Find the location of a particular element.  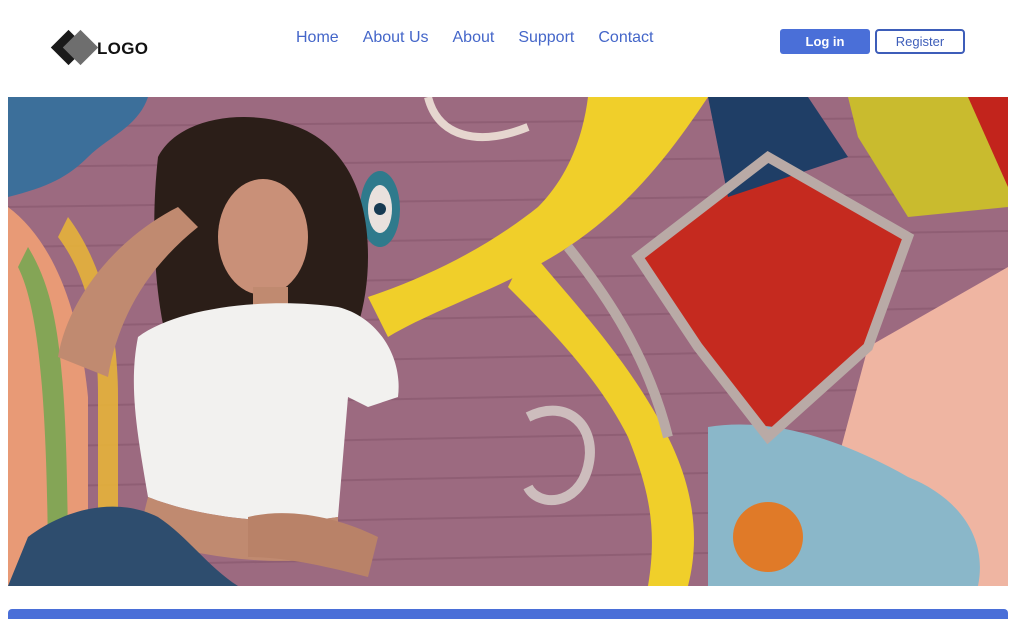

diamond-logo-icon is located at coordinates (74, 48).